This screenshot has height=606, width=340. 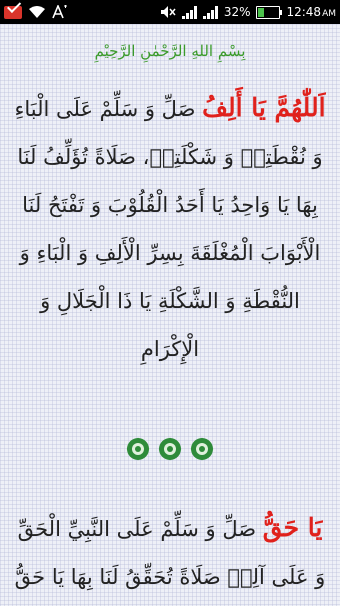 I want to click on wifi-icon, so click(x=37, y=12).